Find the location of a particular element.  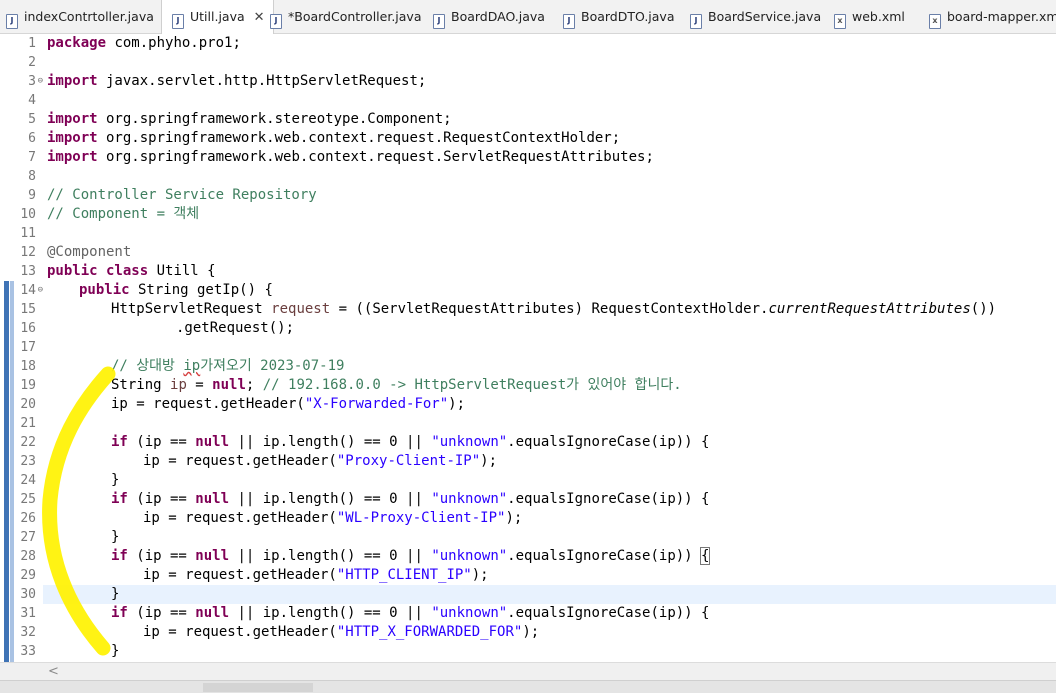

line-number: 5 is located at coordinates (32, 119).